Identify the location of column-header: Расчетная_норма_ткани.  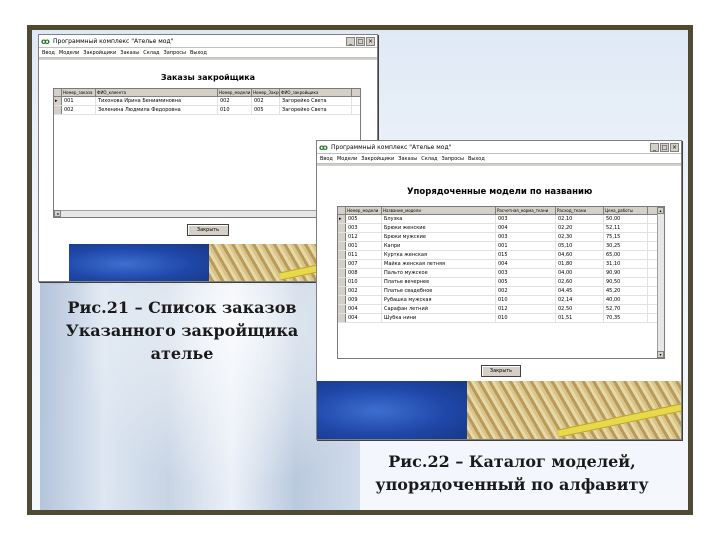
(526, 210).